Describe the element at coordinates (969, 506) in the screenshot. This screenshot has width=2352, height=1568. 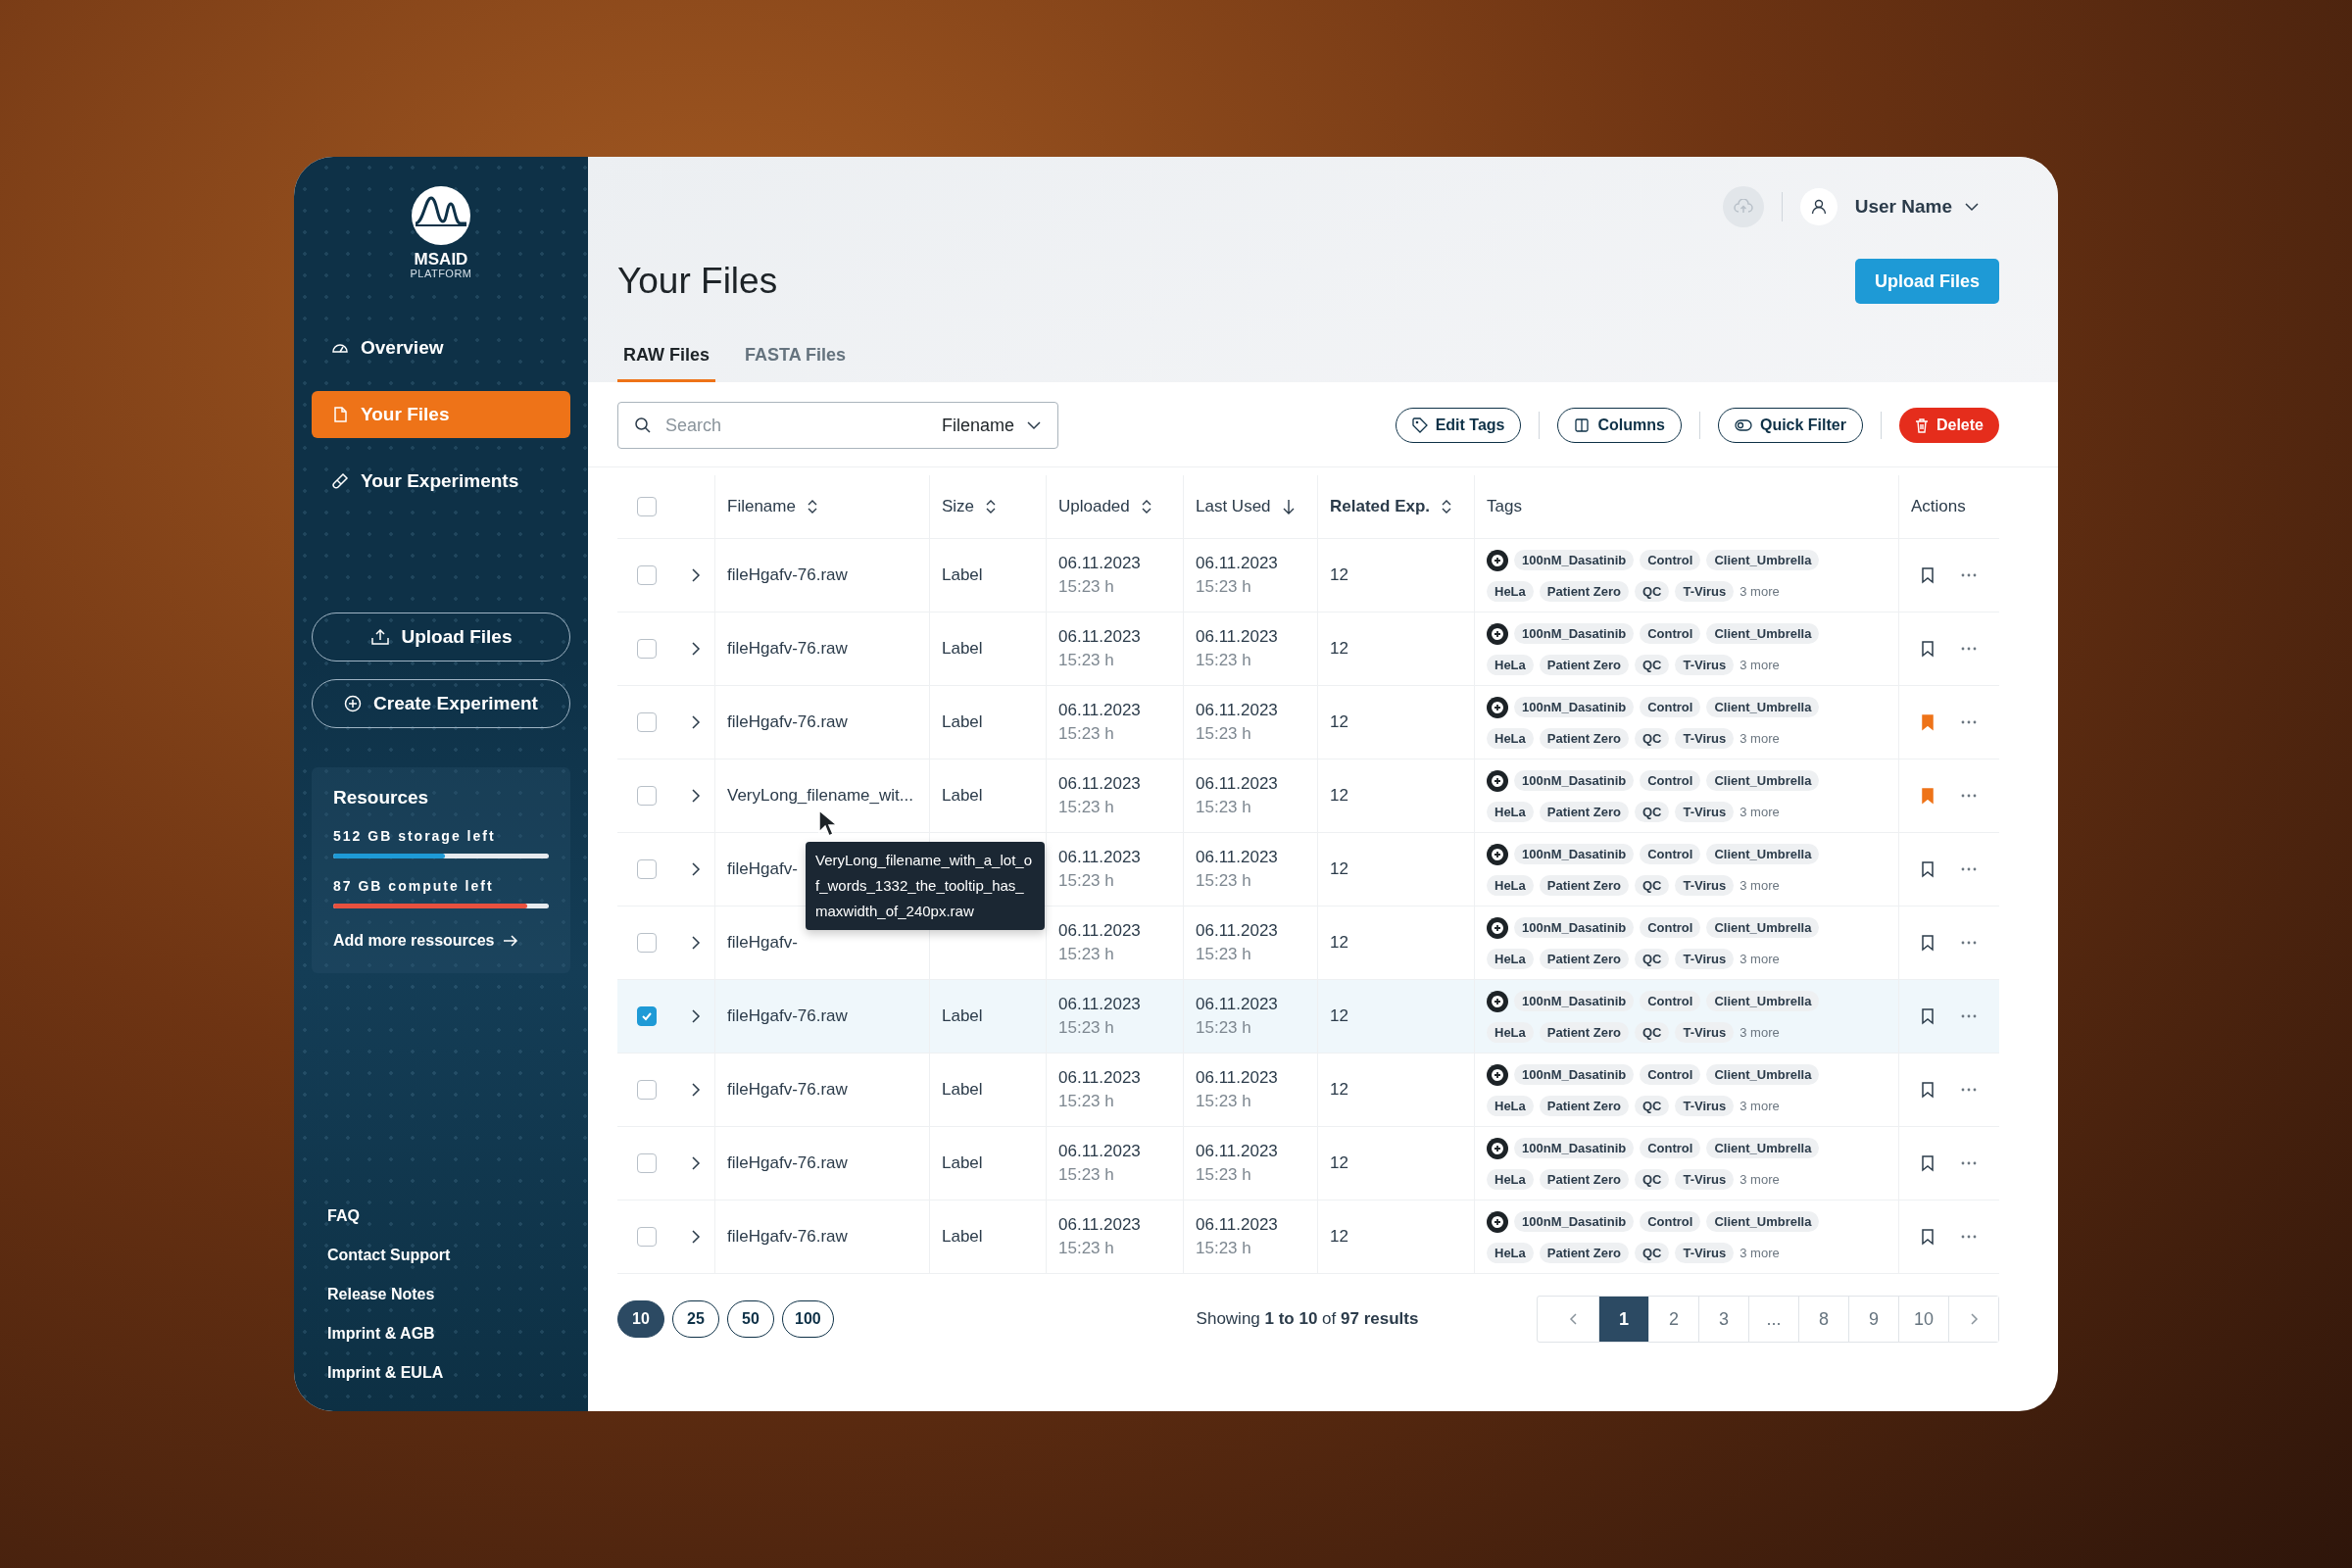
I see `column-header: Size` at that location.